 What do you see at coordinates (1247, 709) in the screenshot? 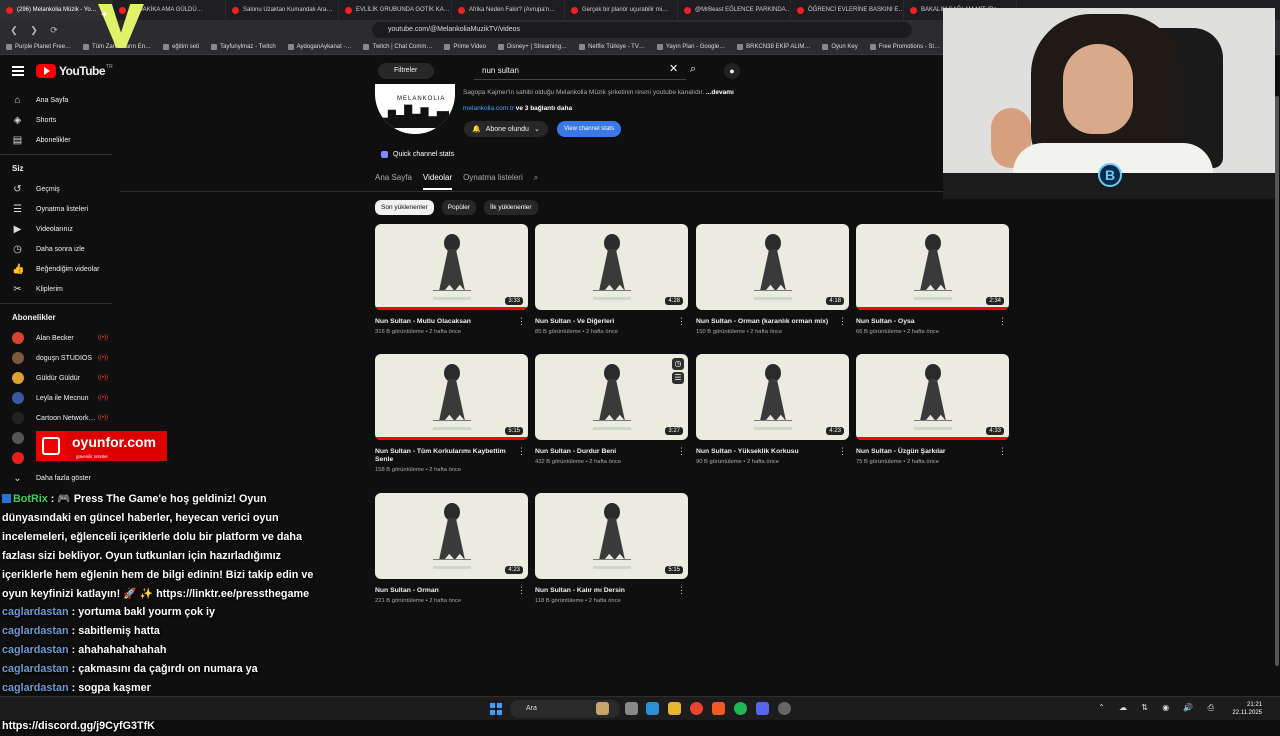
I see `taskbar-clock: 21:21 22.11.2025` at bounding box center [1247, 709].